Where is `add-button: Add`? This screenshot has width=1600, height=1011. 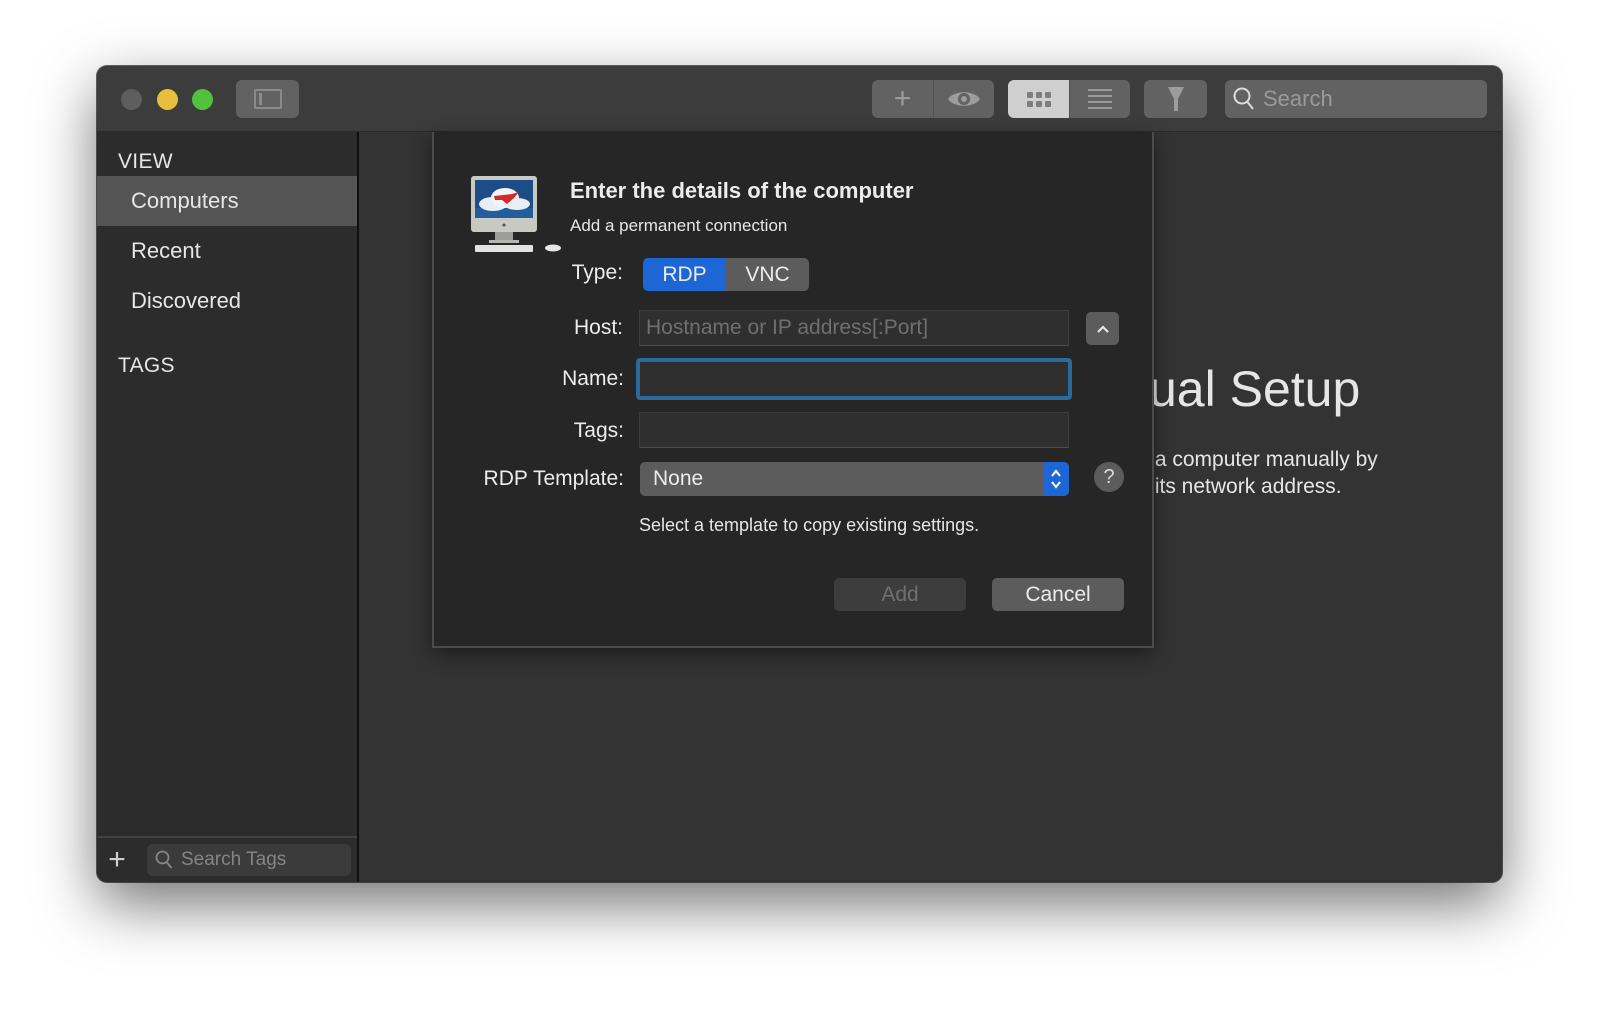
add-button: Add is located at coordinates (900, 594).